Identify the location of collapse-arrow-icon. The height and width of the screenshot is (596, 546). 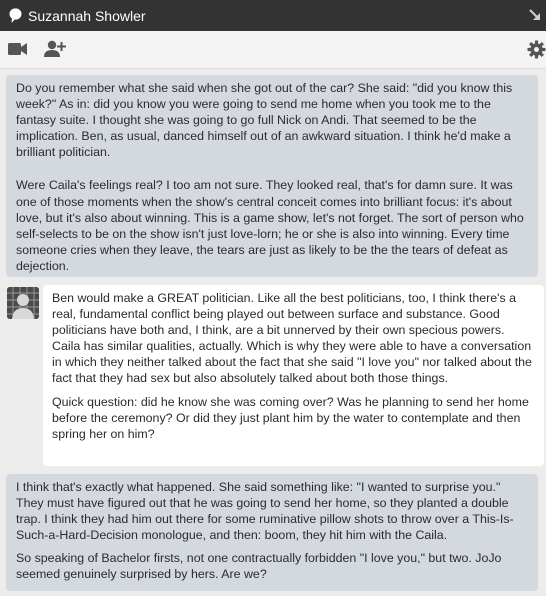
(535, 15).